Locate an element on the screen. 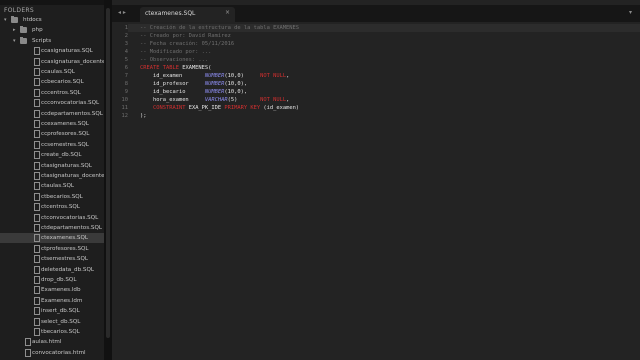 This screenshot has width=640, height=360. tree-file: insert_db.SQL is located at coordinates (52, 311).